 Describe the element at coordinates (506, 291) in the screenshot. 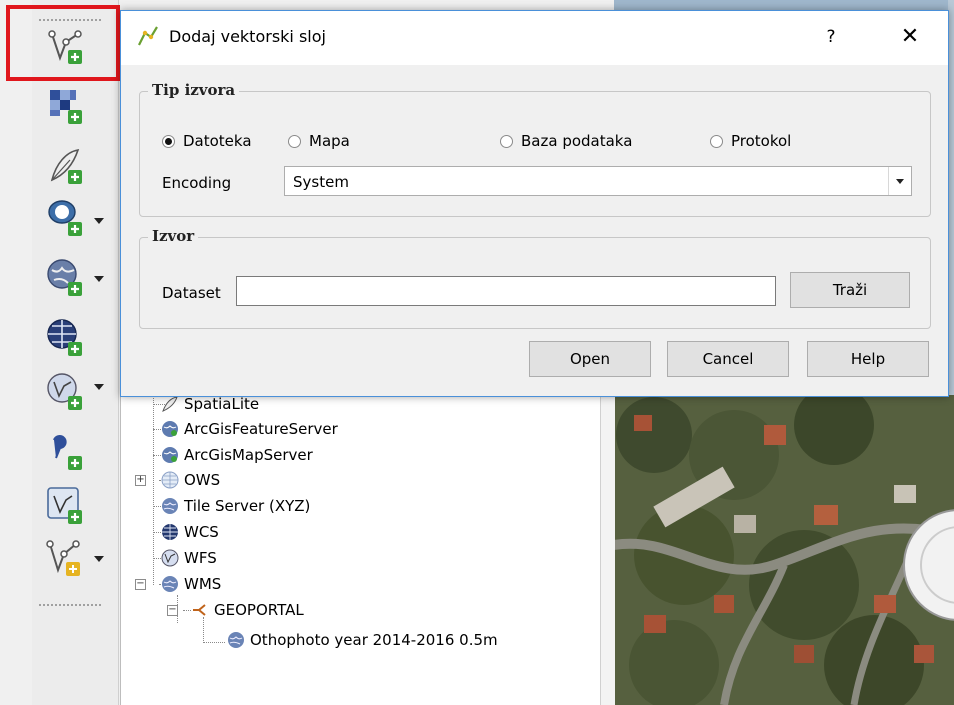

I see `dataset-input` at that location.